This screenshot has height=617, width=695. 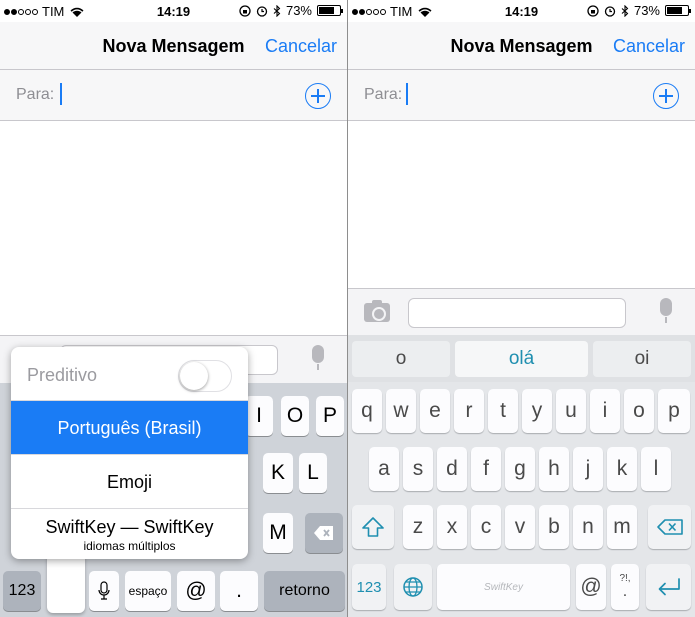 What do you see at coordinates (639, 411) in the screenshot?
I see `key-o: o` at bounding box center [639, 411].